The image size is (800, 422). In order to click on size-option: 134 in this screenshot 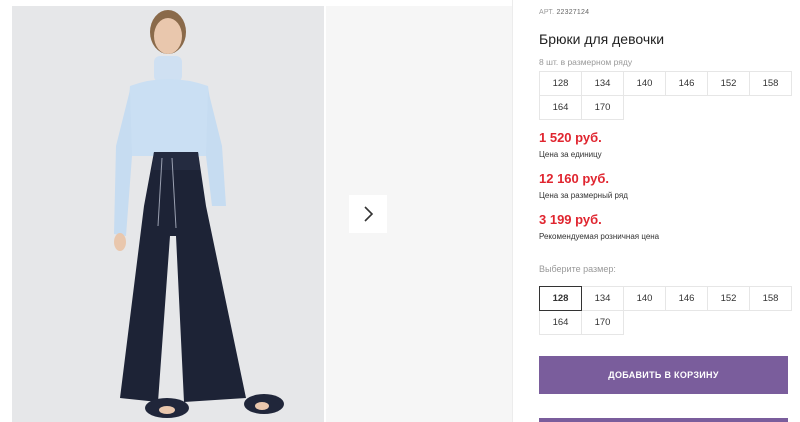, I will do `click(602, 298)`.